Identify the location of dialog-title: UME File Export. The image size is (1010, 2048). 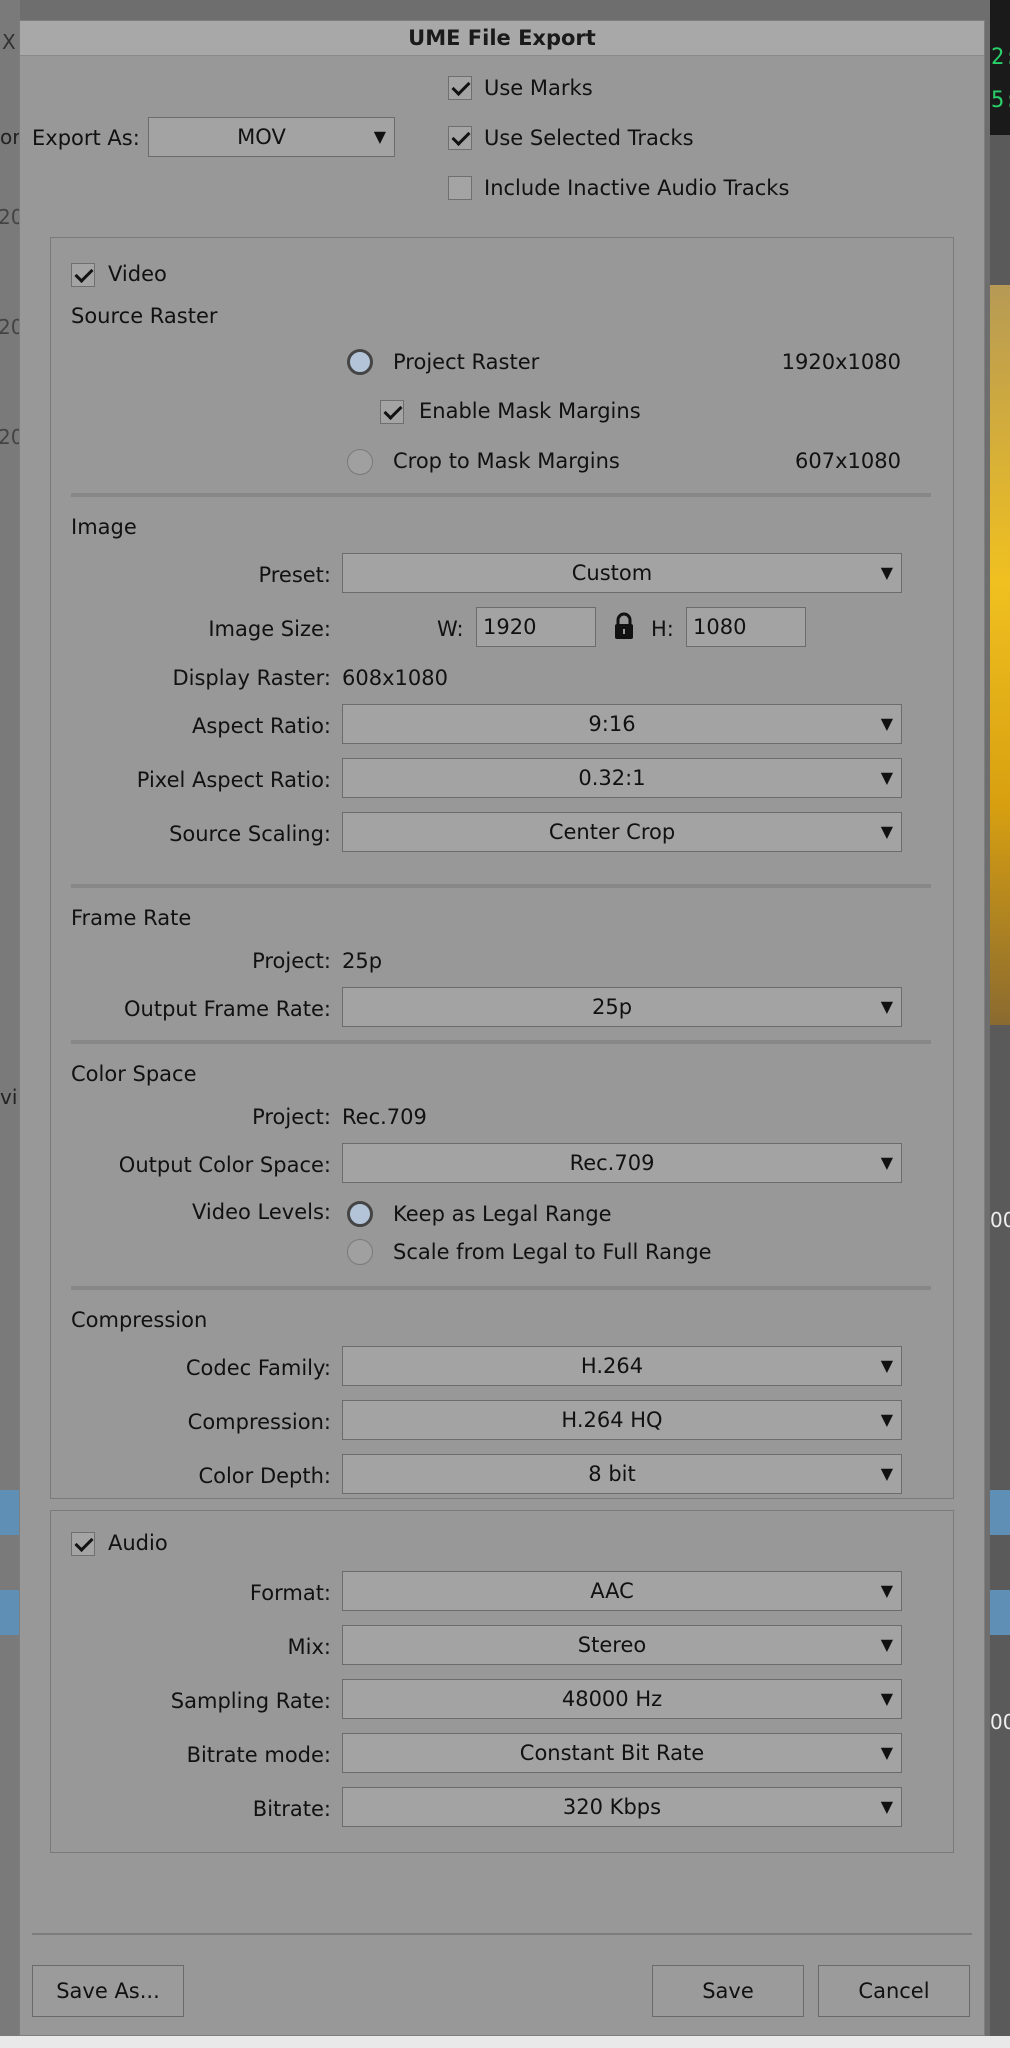
(502, 38).